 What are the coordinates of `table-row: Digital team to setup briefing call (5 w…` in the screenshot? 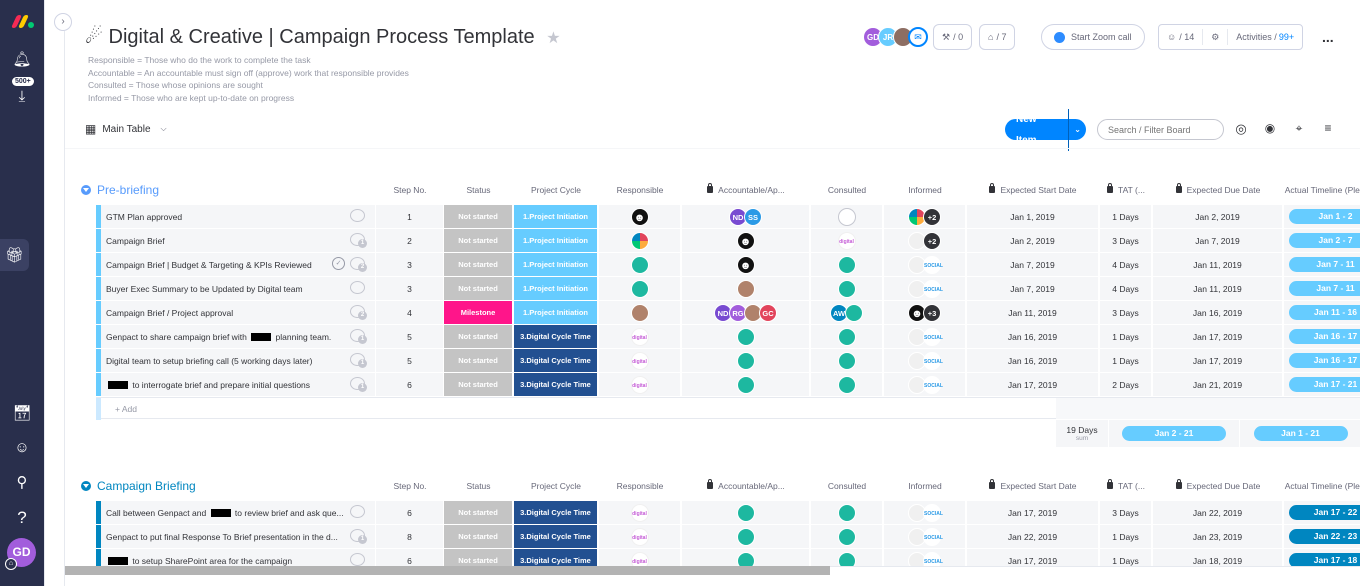 It's located at (728, 360).